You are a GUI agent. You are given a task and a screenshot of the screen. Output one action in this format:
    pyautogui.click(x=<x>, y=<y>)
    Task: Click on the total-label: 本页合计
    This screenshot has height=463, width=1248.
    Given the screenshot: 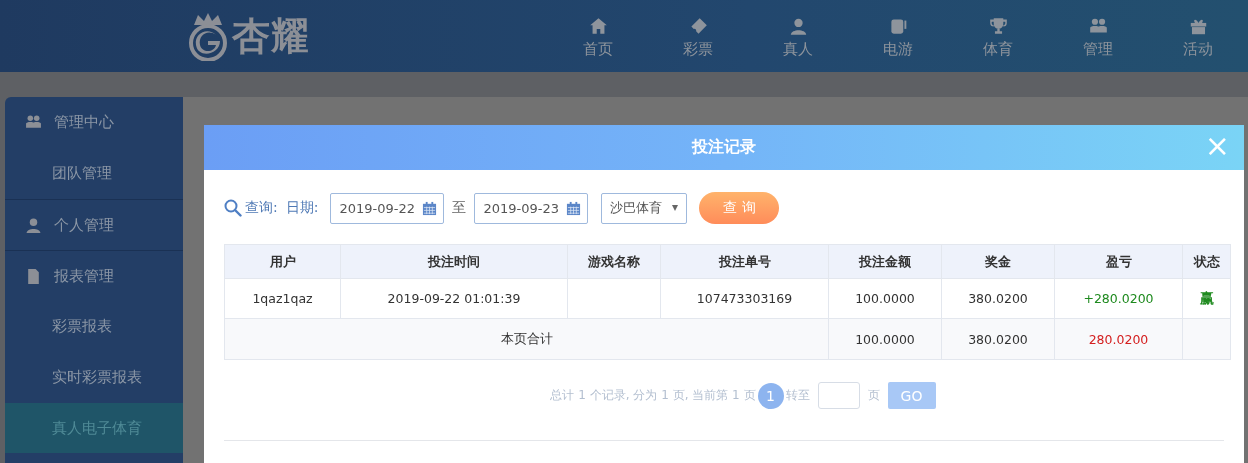 What is the action you would take?
    pyautogui.click(x=526, y=338)
    